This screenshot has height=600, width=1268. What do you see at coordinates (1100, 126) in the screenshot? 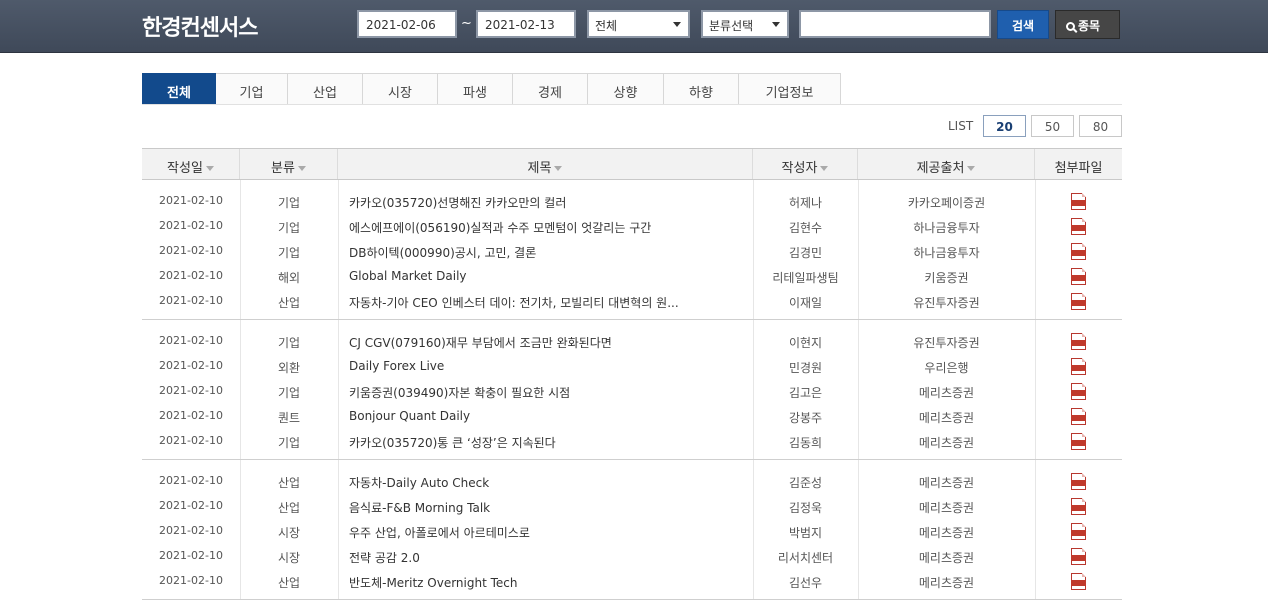
I see `list-size-80-button: 80` at bounding box center [1100, 126].